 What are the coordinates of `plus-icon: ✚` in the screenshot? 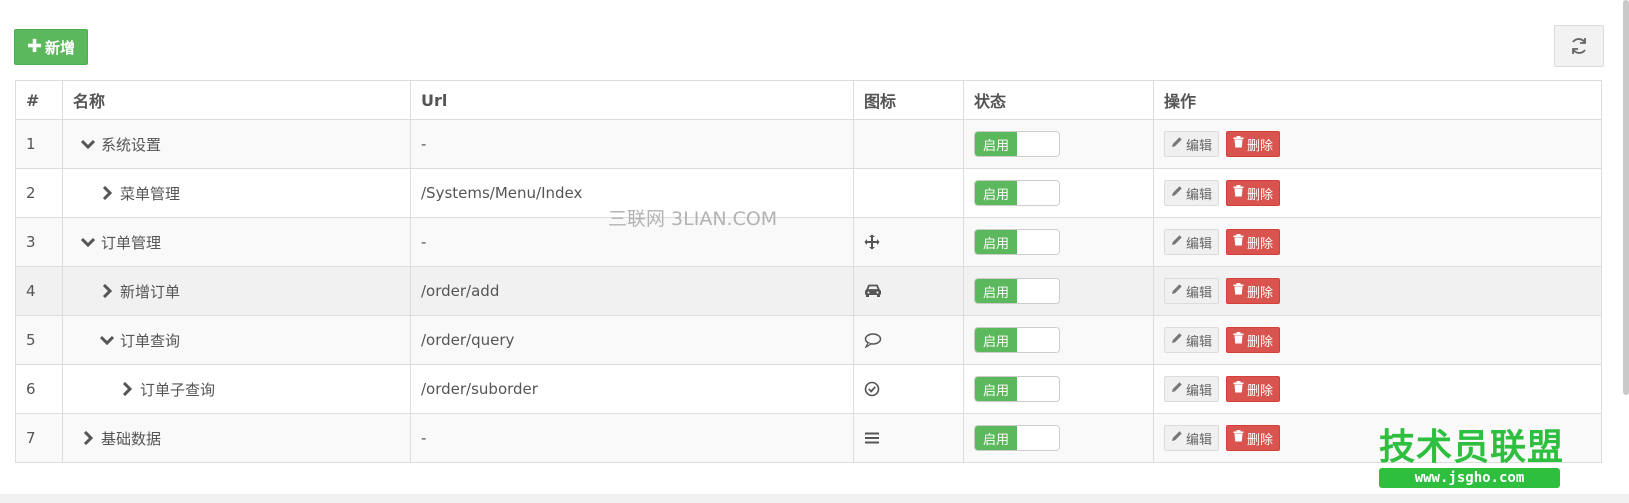 It's located at (34, 46).